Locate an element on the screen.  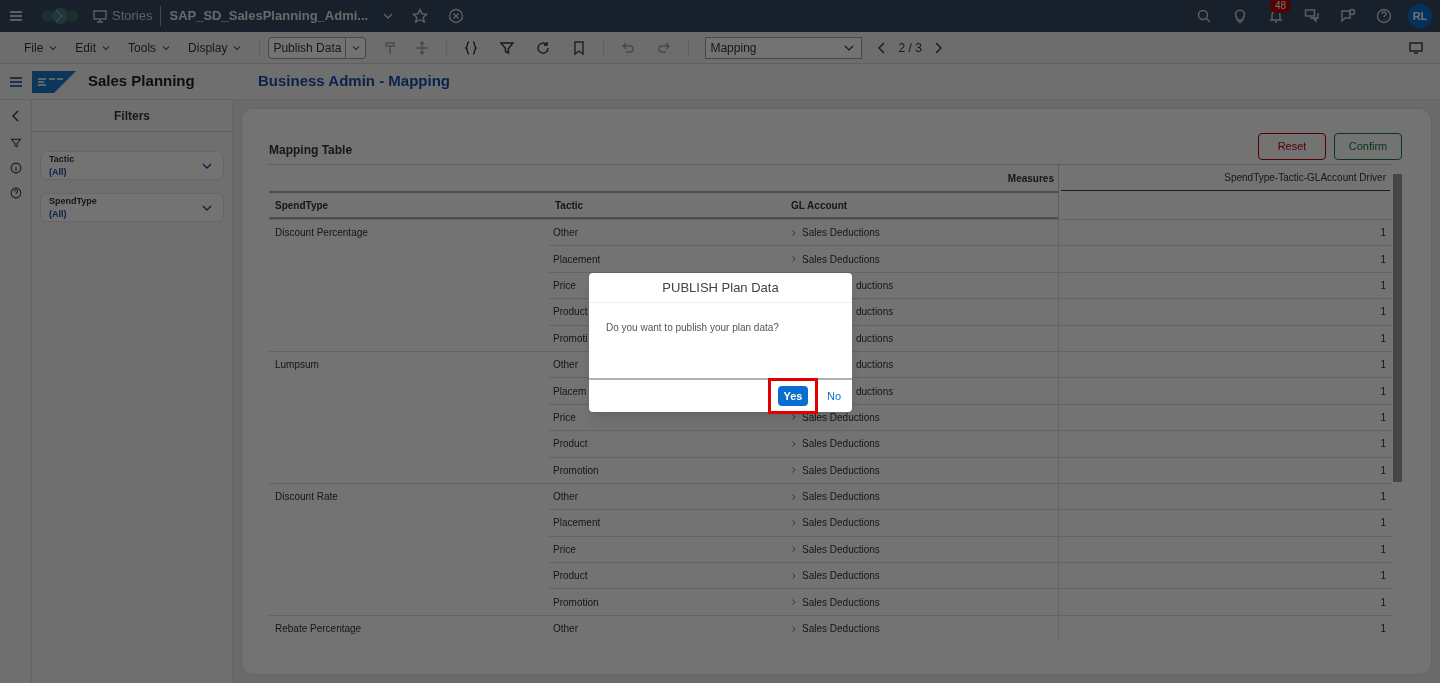
scrollbar is located at coordinates (1397, 328).